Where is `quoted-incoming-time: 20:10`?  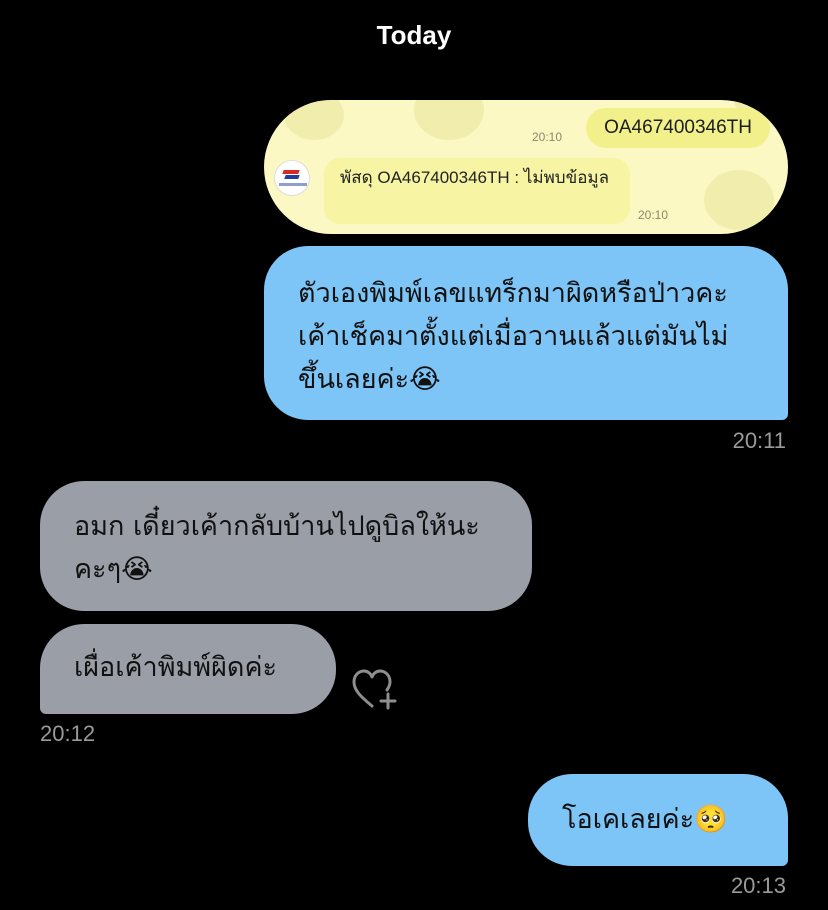 quoted-incoming-time: 20:10 is located at coordinates (653, 215).